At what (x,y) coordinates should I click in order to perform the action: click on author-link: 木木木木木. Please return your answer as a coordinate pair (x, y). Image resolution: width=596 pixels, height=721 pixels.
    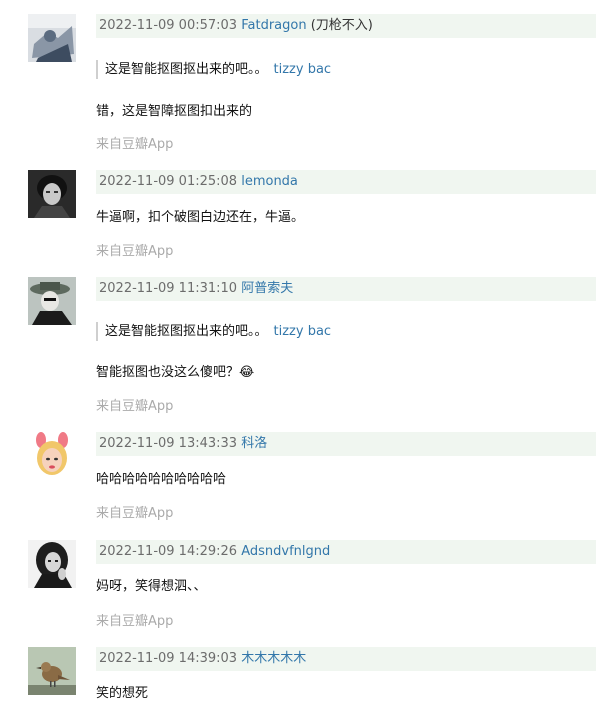
    Looking at the image, I should click on (273, 658).